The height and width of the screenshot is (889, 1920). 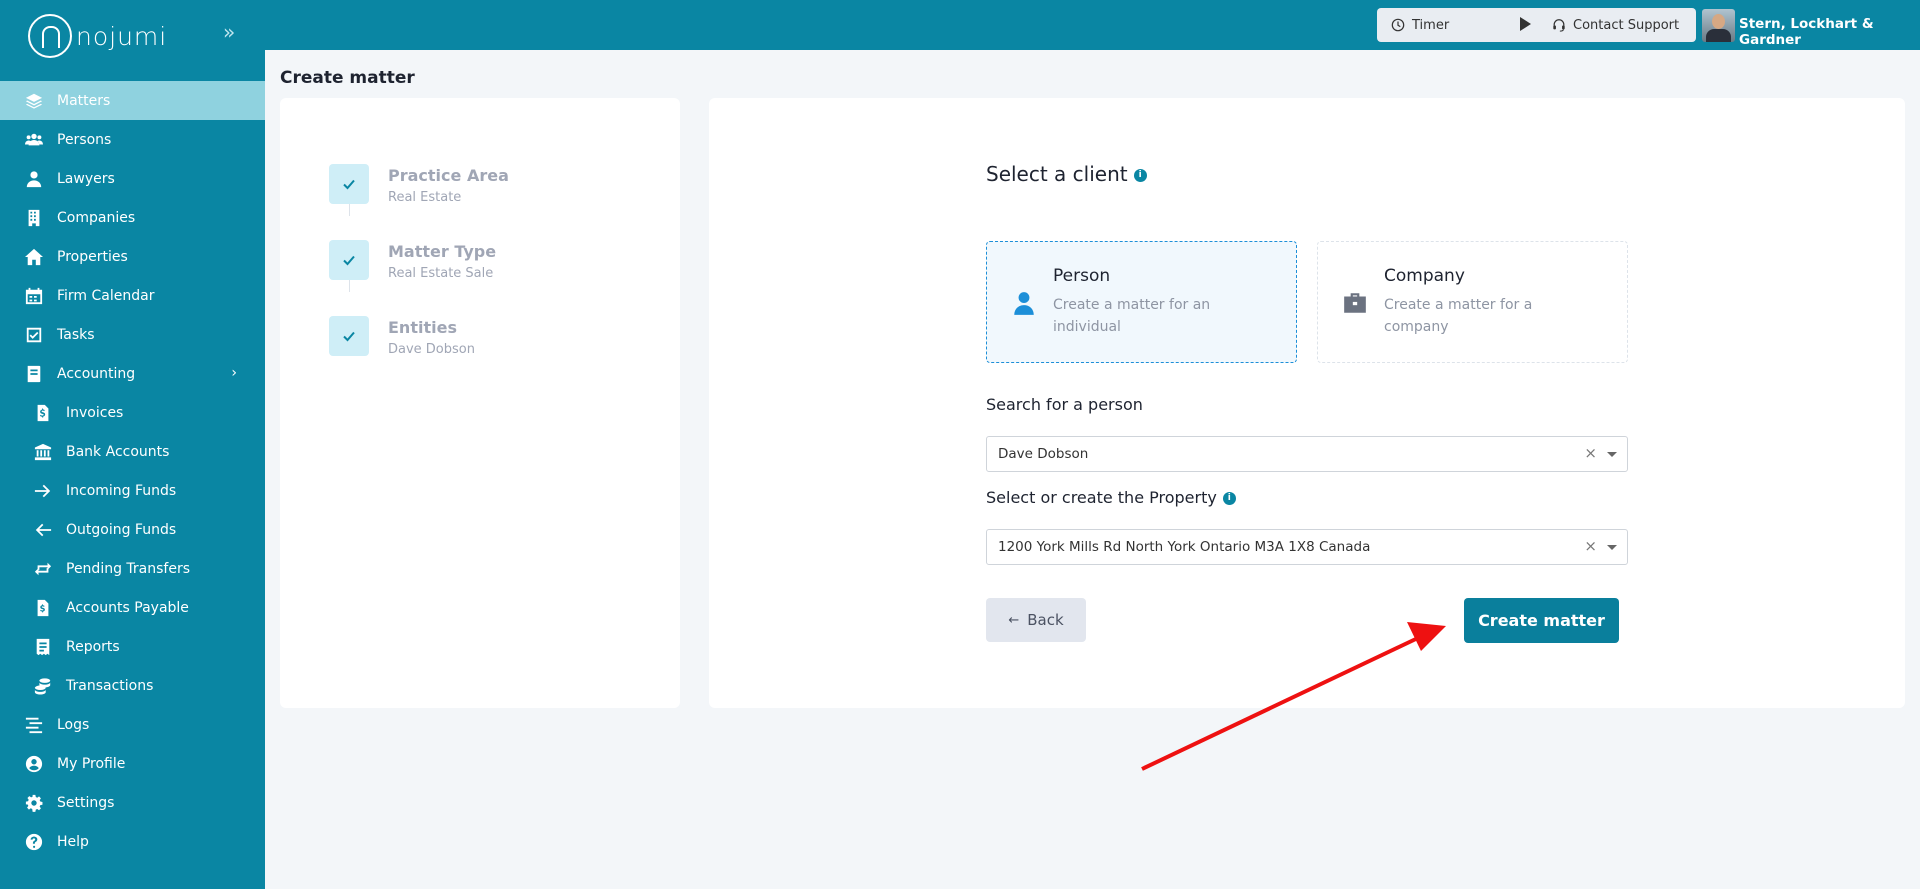 I want to click on step-matter-type: Matter Type Real Estate Sale, so click(x=412, y=260).